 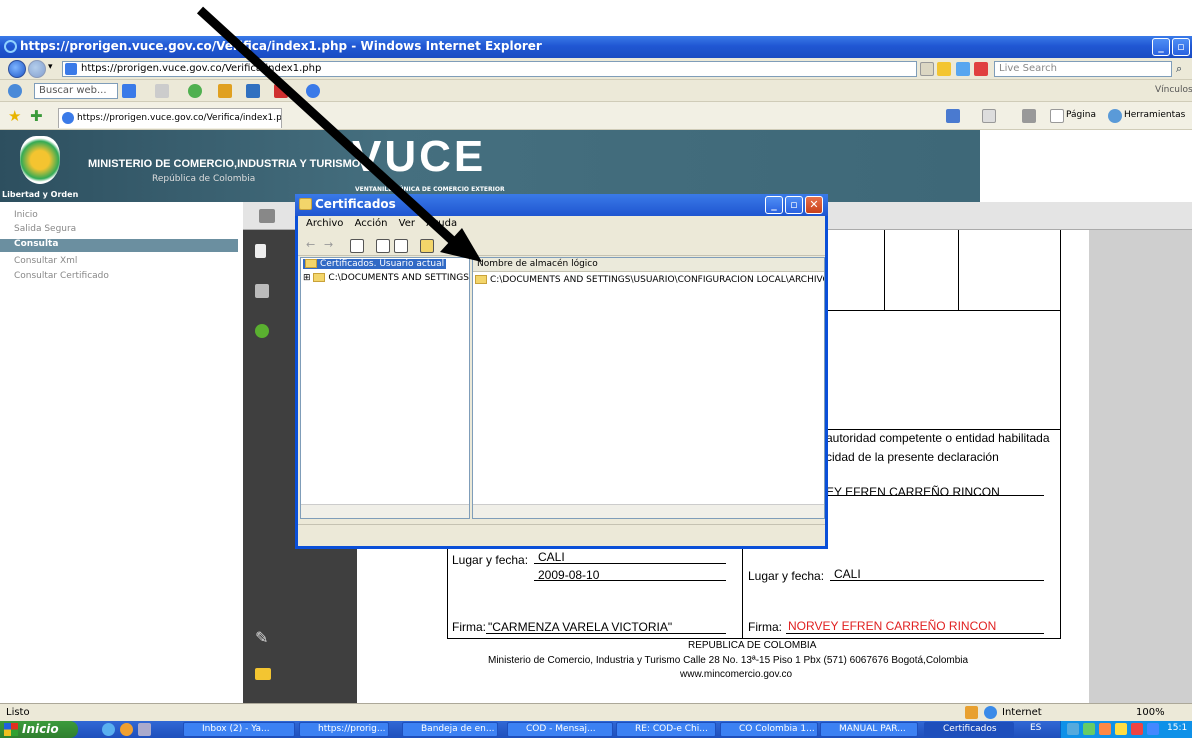 I want to click on security-icon, so click(x=971, y=712).